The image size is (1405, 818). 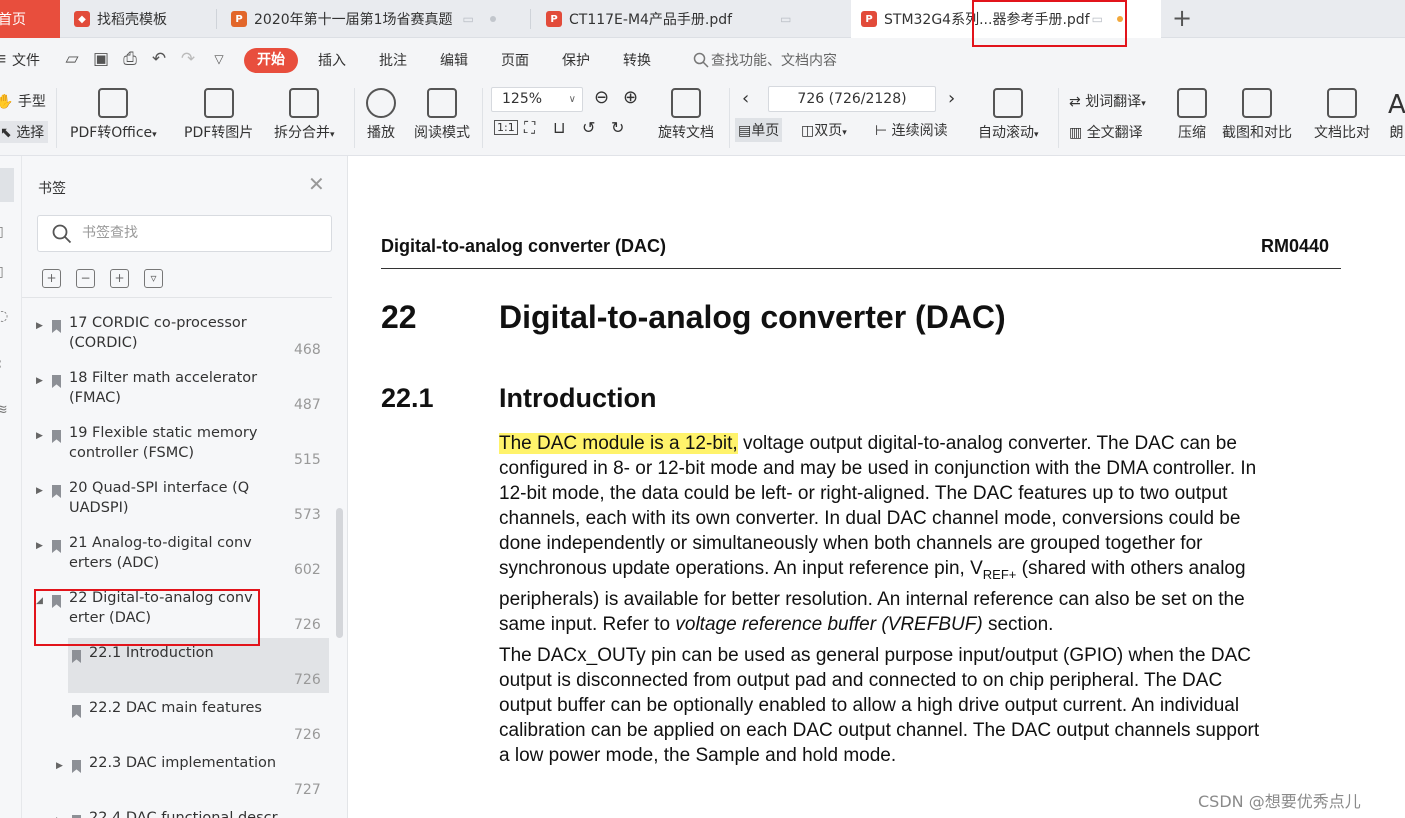 What do you see at coordinates (101, 59) in the screenshot?
I see `save-icon: ▣` at bounding box center [101, 59].